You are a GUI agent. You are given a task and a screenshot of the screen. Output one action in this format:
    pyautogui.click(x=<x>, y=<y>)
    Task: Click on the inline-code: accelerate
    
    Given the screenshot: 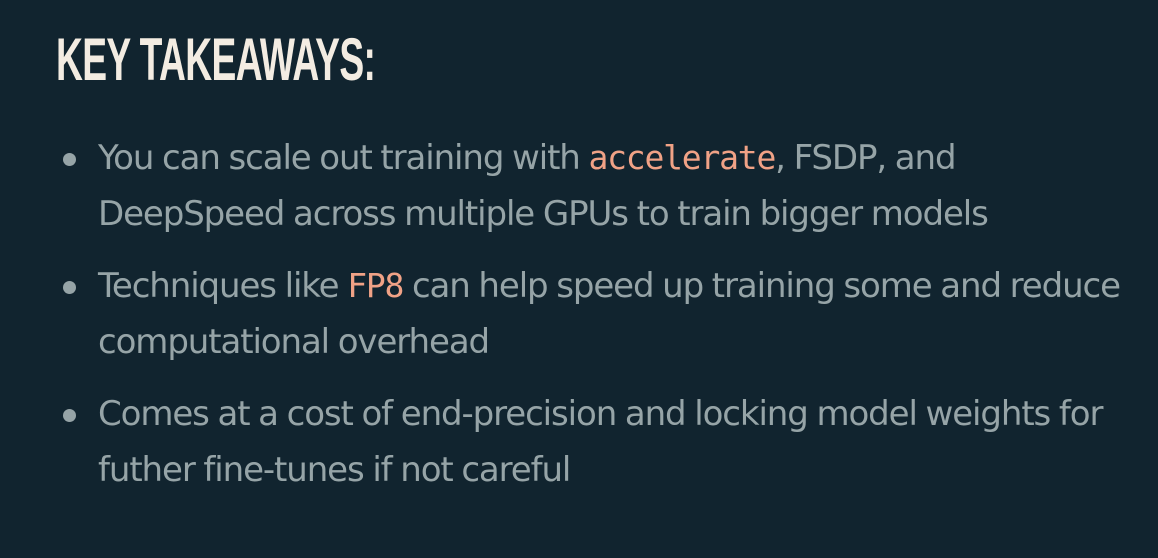 What is the action you would take?
    pyautogui.click(x=682, y=157)
    